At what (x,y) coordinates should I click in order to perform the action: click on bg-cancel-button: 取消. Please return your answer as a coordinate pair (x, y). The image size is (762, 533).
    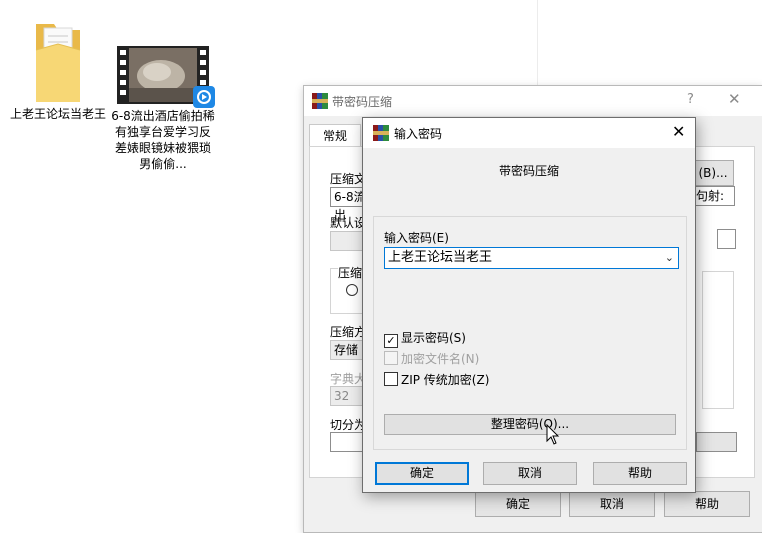
    Looking at the image, I should click on (612, 504).